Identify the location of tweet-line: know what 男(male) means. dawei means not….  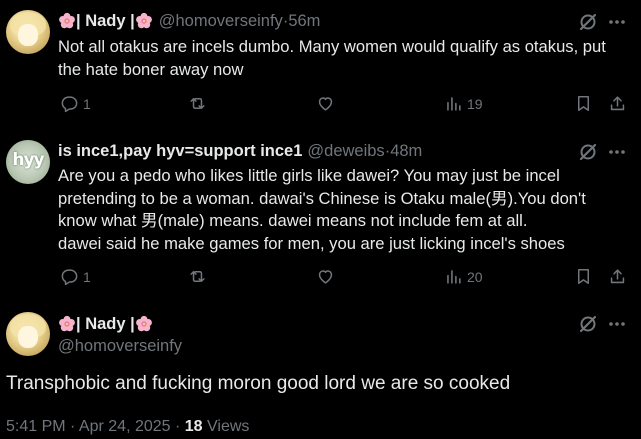
(293, 220).